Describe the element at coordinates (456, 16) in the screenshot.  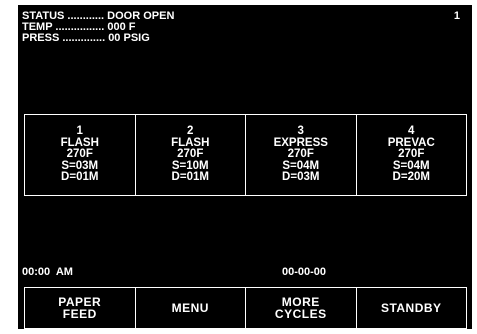
I see `page-number: 1` at that location.